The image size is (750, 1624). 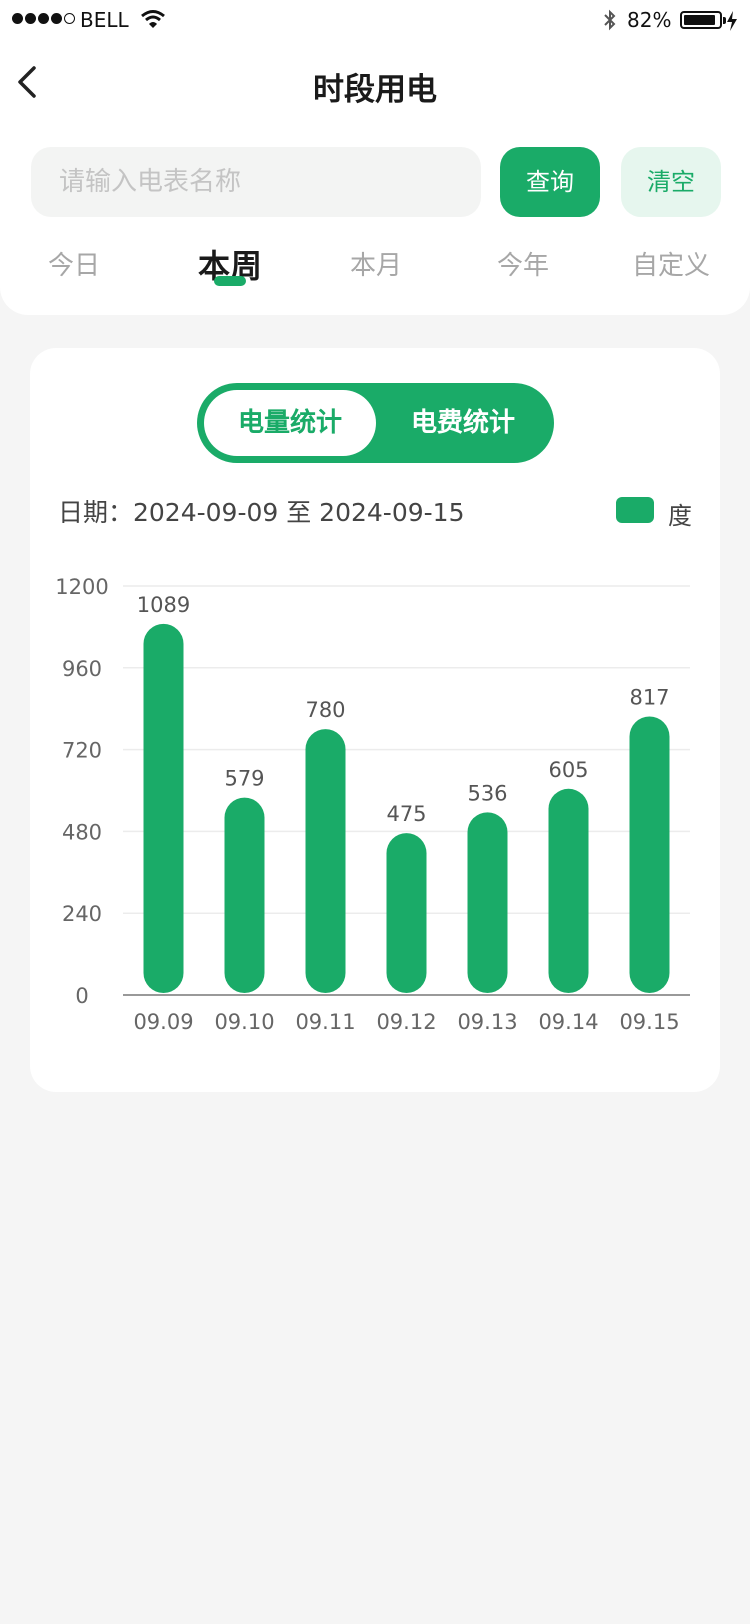 I want to click on battery-icon, so click(x=703, y=20).